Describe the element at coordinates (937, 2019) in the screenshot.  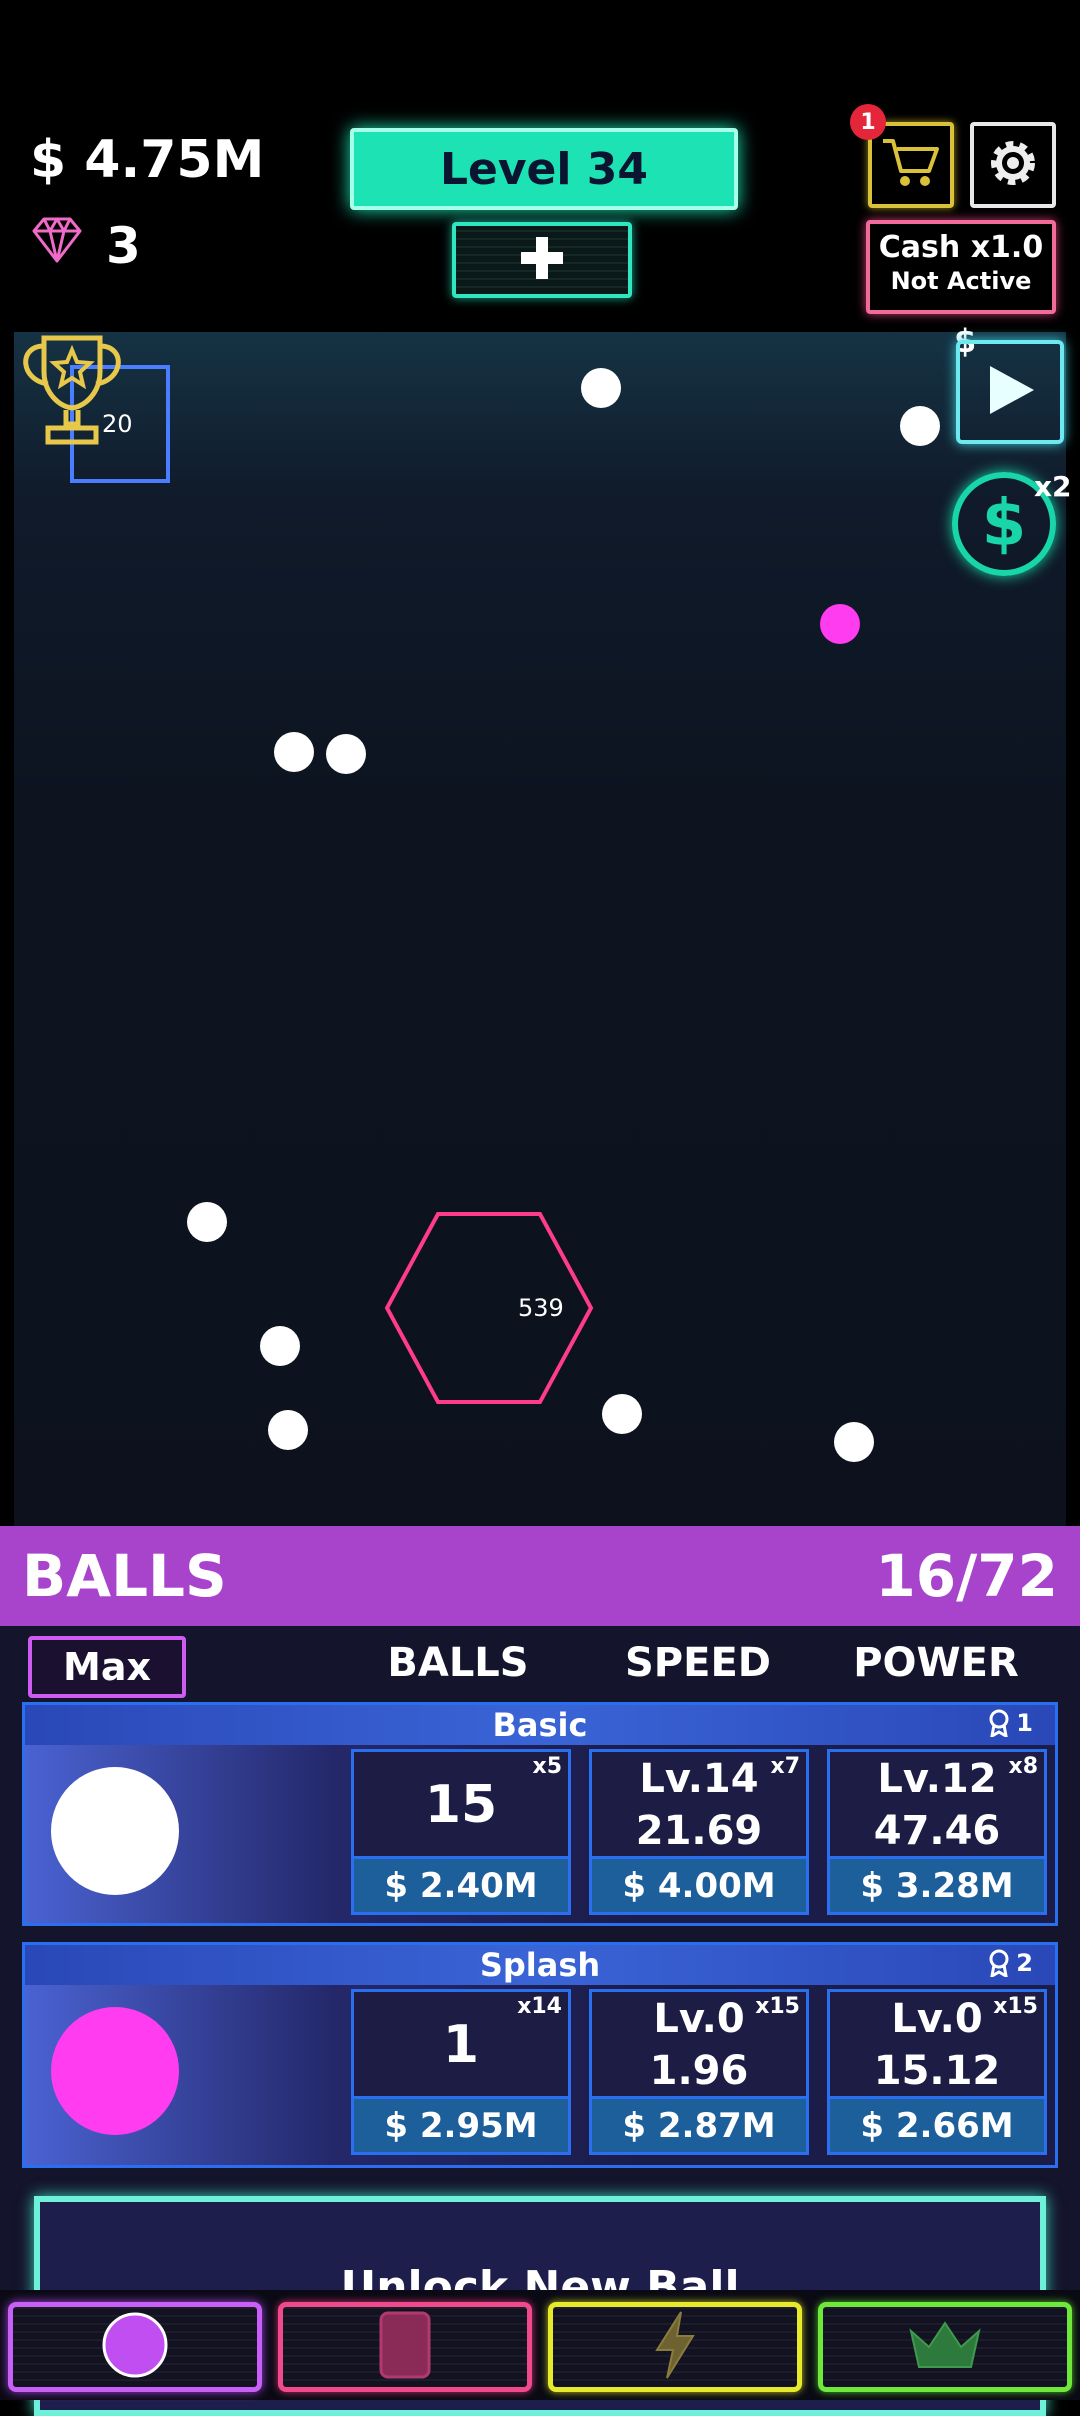
I see `power-level: Lv.0` at that location.